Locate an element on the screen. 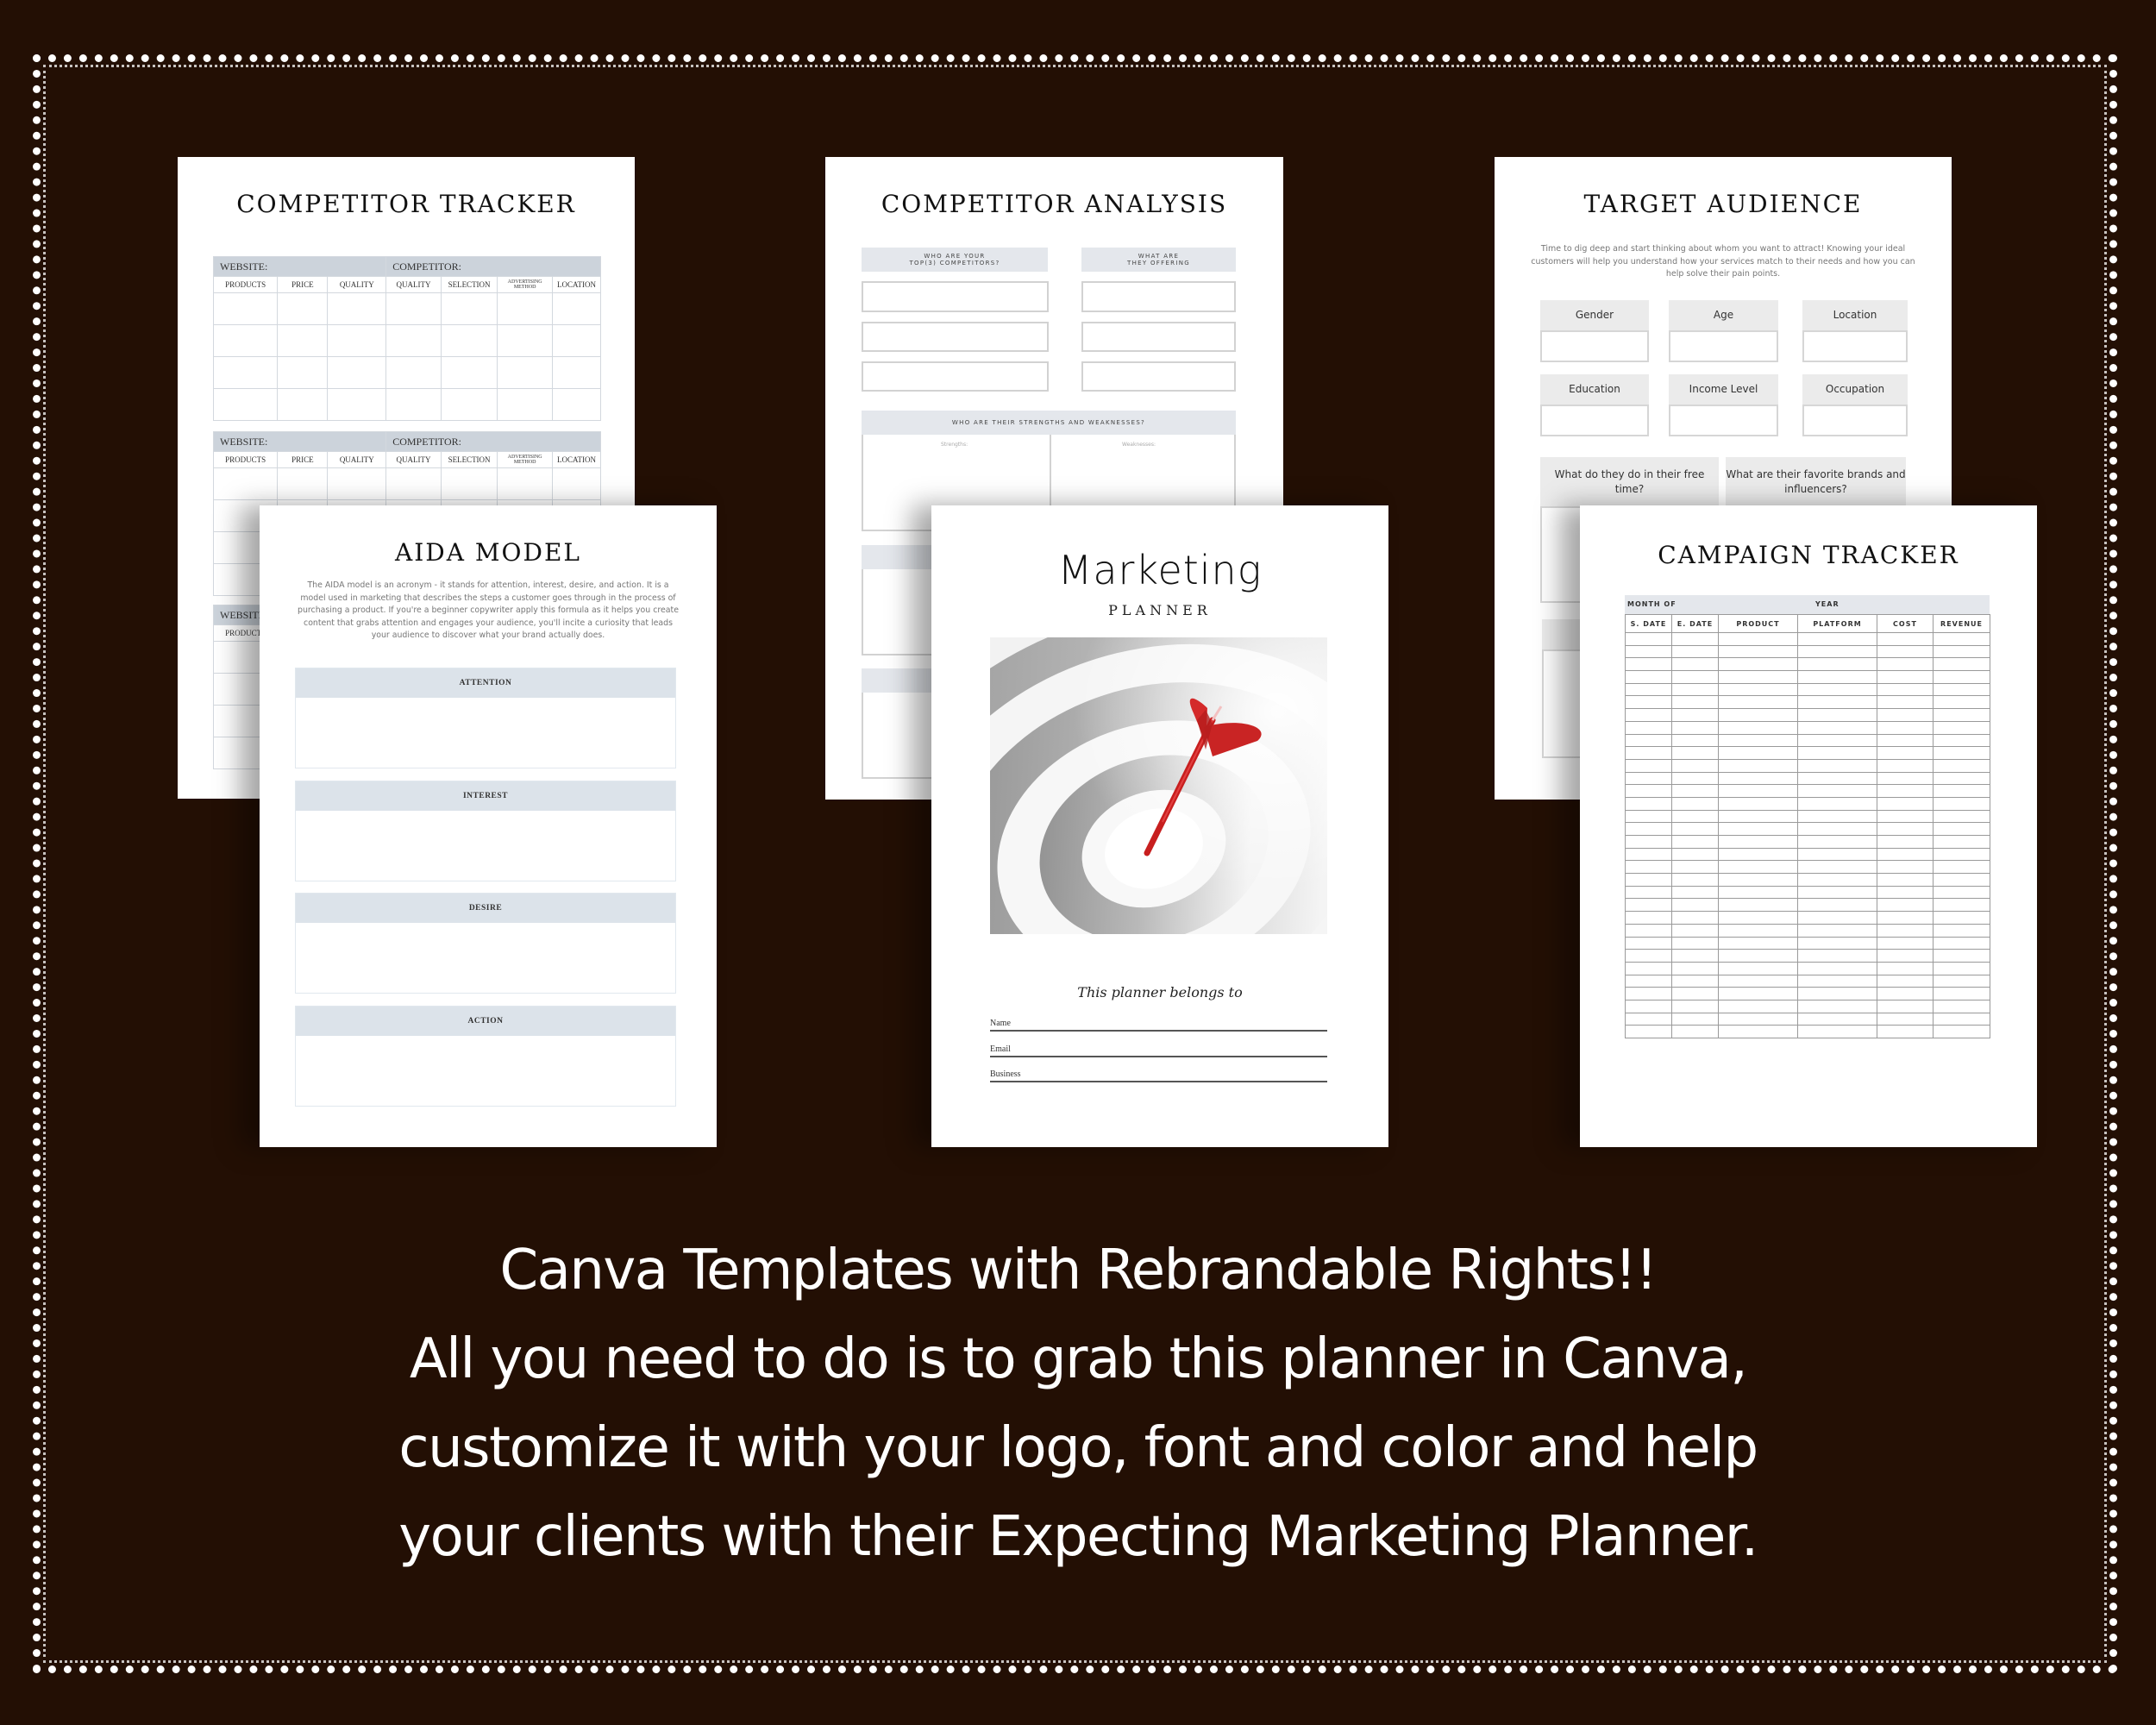  aida-section-action: ACTION is located at coordinates (485, 1056).